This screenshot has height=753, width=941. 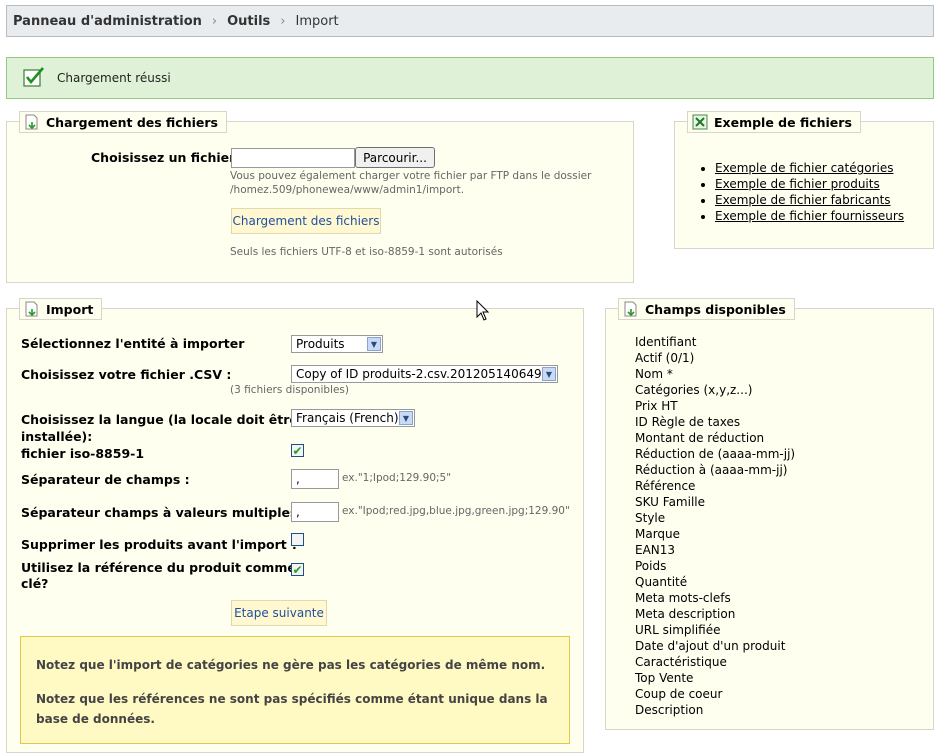 What do you see at coordinates (320, 344) in the screenshot?
I see `entity-select-value: Produits` at bounding box center [320, 344].